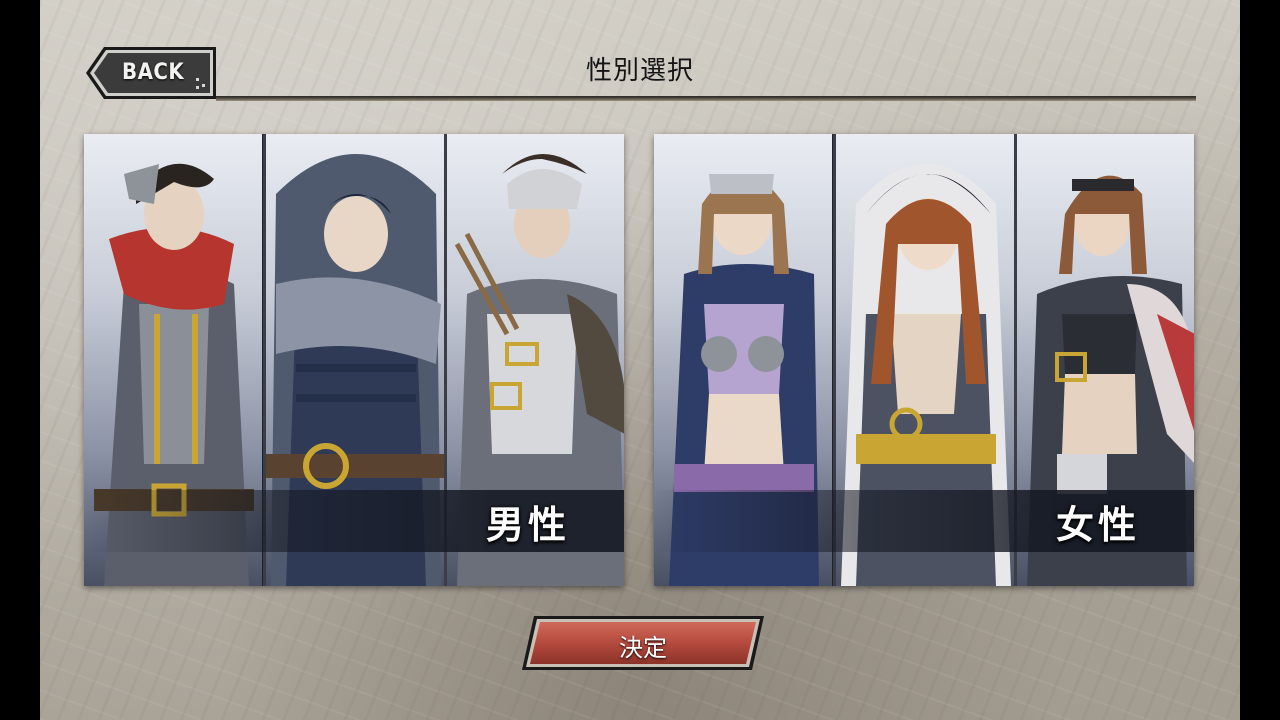 The width and height of the screenshot is (1280, 720). What do you see at coordinates (706, 98) in the screenshot?
I see `header-divider` at bounding box center [706, 98].